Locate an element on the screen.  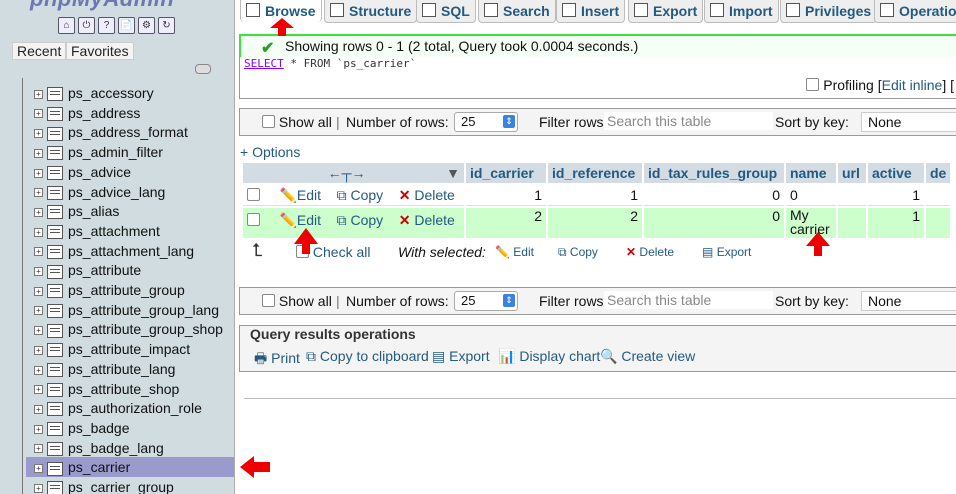
arrow-edit is located at coordinates (306, 241).